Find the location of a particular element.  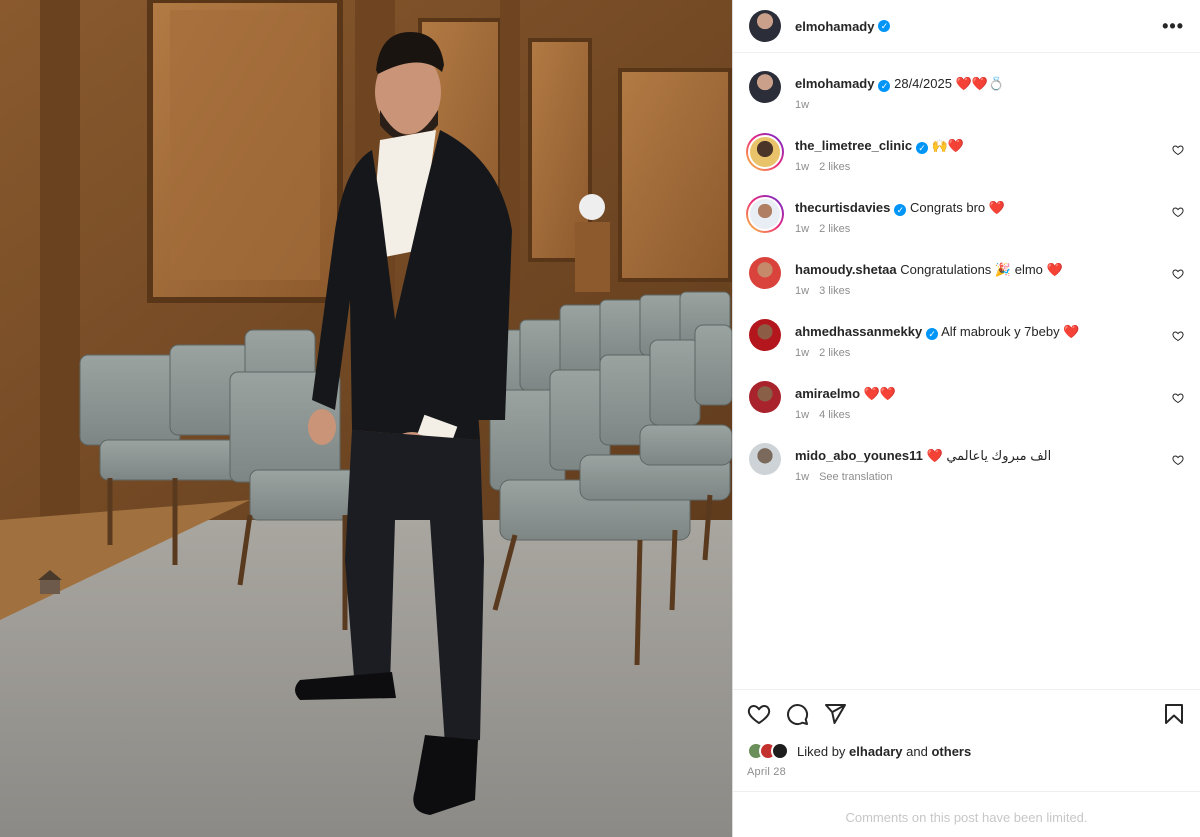

caption-username: elmohamady is located at coordinates (834, 83).